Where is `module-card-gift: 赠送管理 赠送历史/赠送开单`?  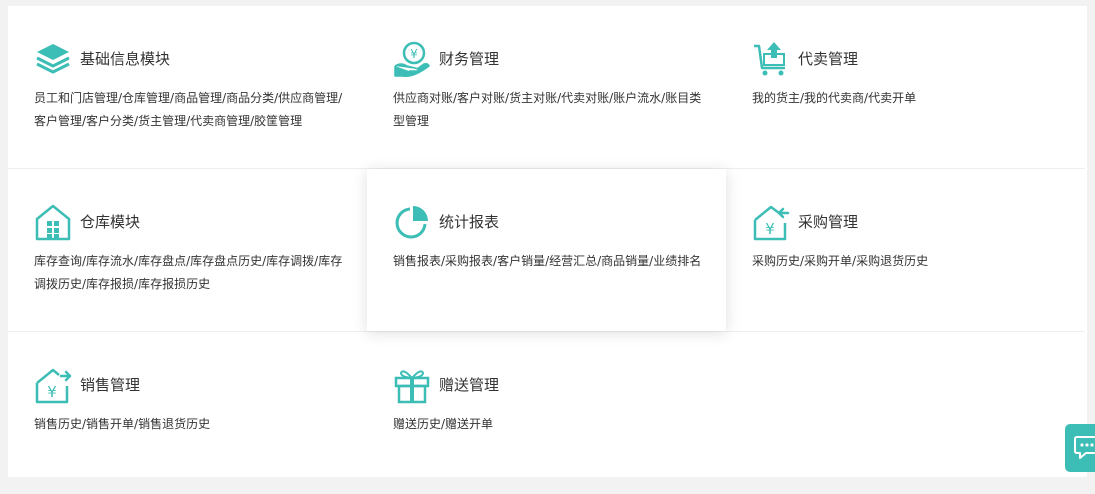
module-card-gift: 赠送管理 赠送历史/赠送开单 is located at coordinates (546, 413).